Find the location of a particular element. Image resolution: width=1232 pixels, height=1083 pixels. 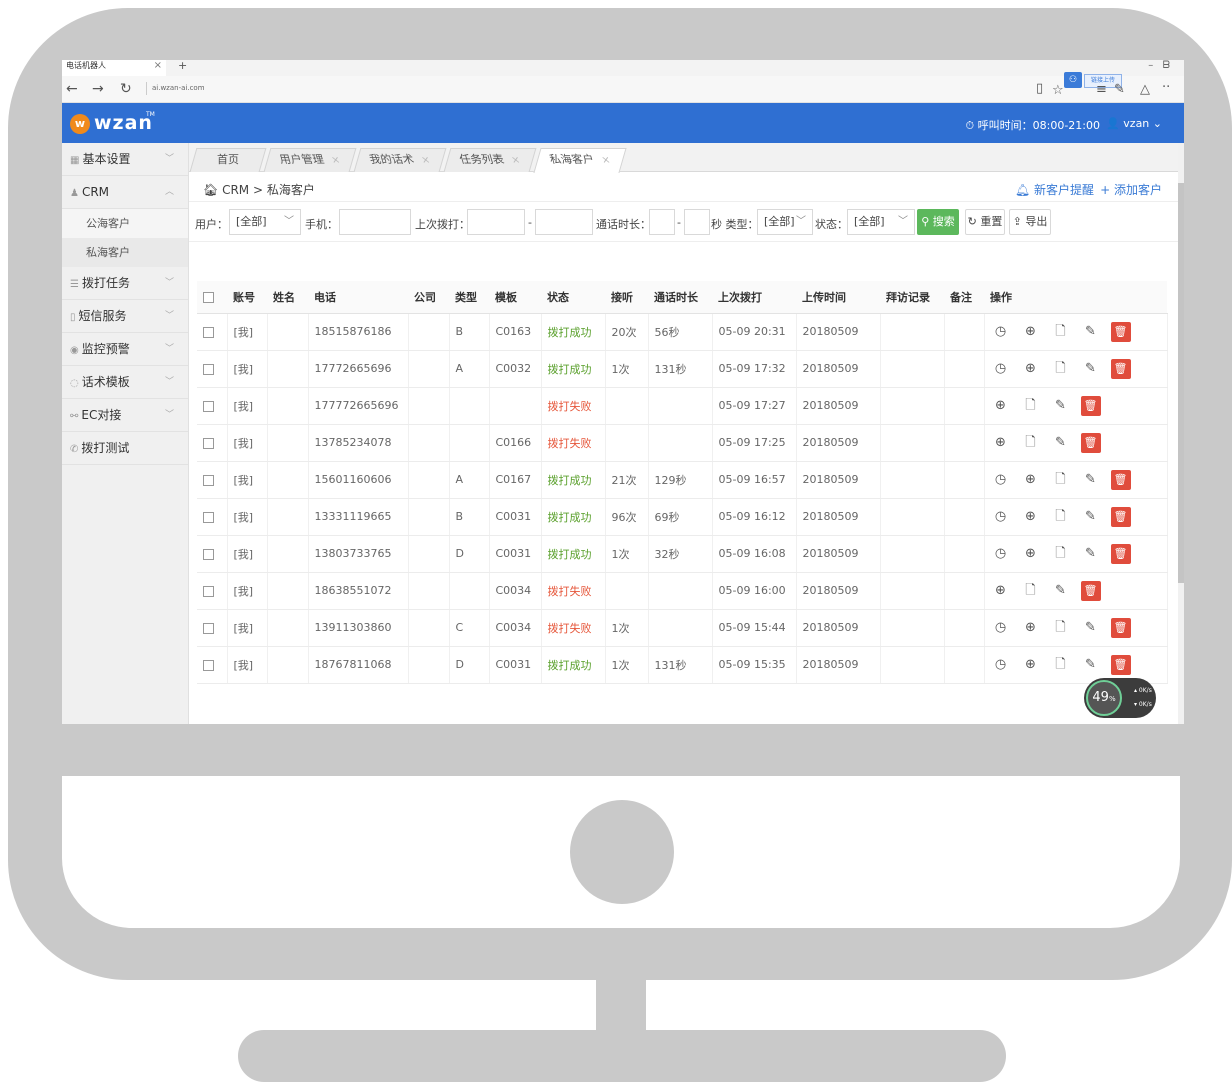

phone-input is located at coordinates (375, 222).